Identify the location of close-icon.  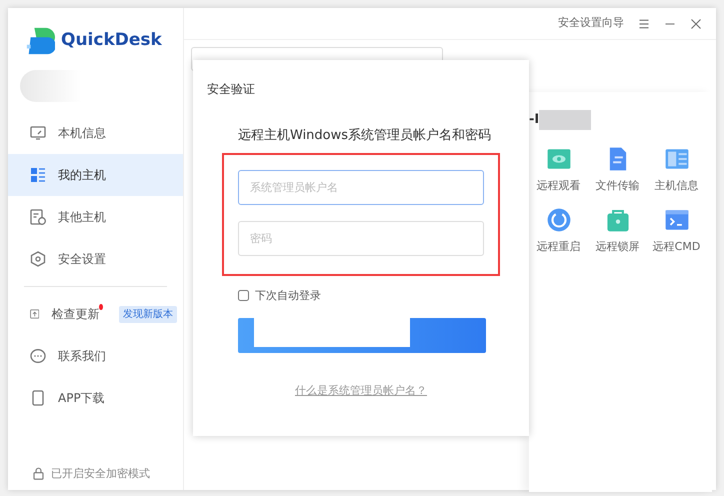
(696, 24).